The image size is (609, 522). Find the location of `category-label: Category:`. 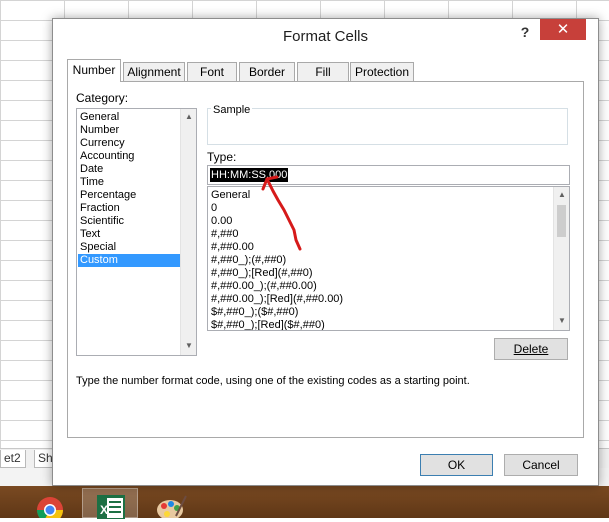

category-label: Category: is located at coordinates (102, 98).